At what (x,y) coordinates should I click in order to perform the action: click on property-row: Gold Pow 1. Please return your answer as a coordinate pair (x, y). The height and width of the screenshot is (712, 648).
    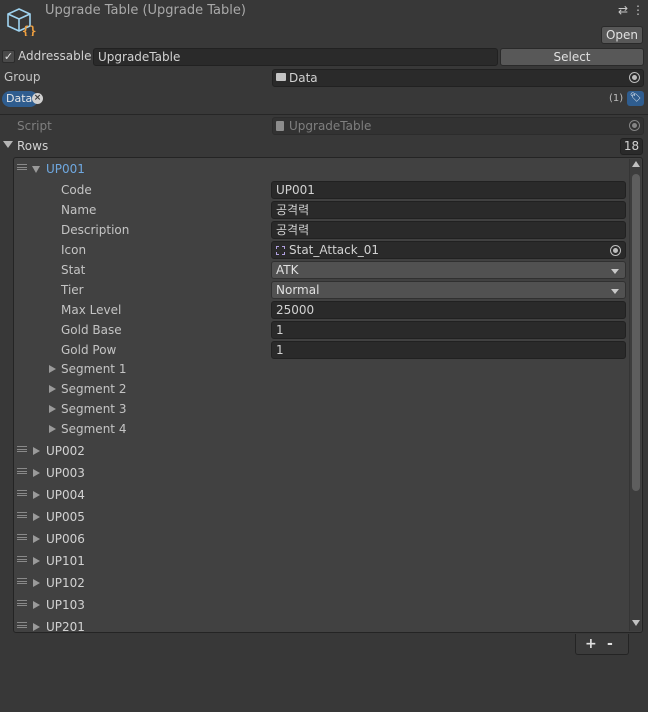
    Looking at the image, I should click on (322, 350).